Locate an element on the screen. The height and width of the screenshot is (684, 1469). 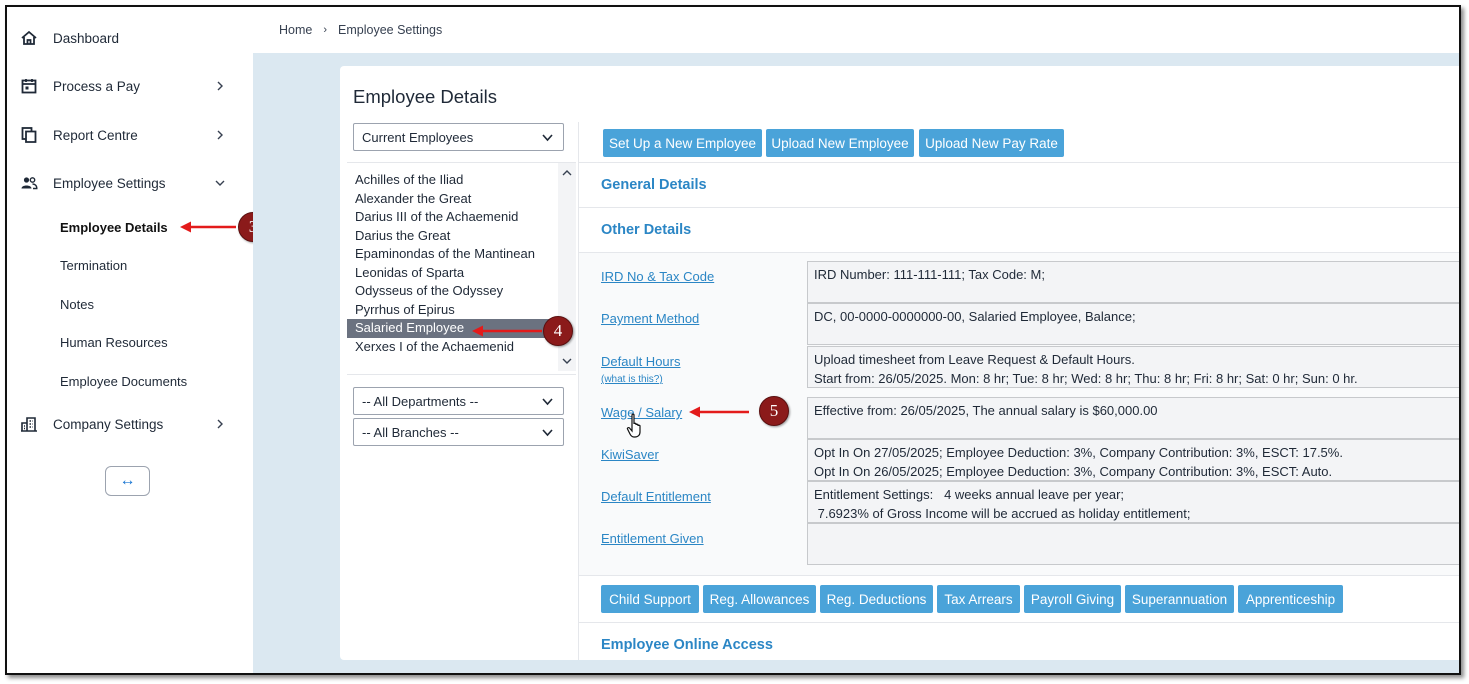
ird-tax-code-link: IRD No & Tax Code is located at coordinates (657, 276).